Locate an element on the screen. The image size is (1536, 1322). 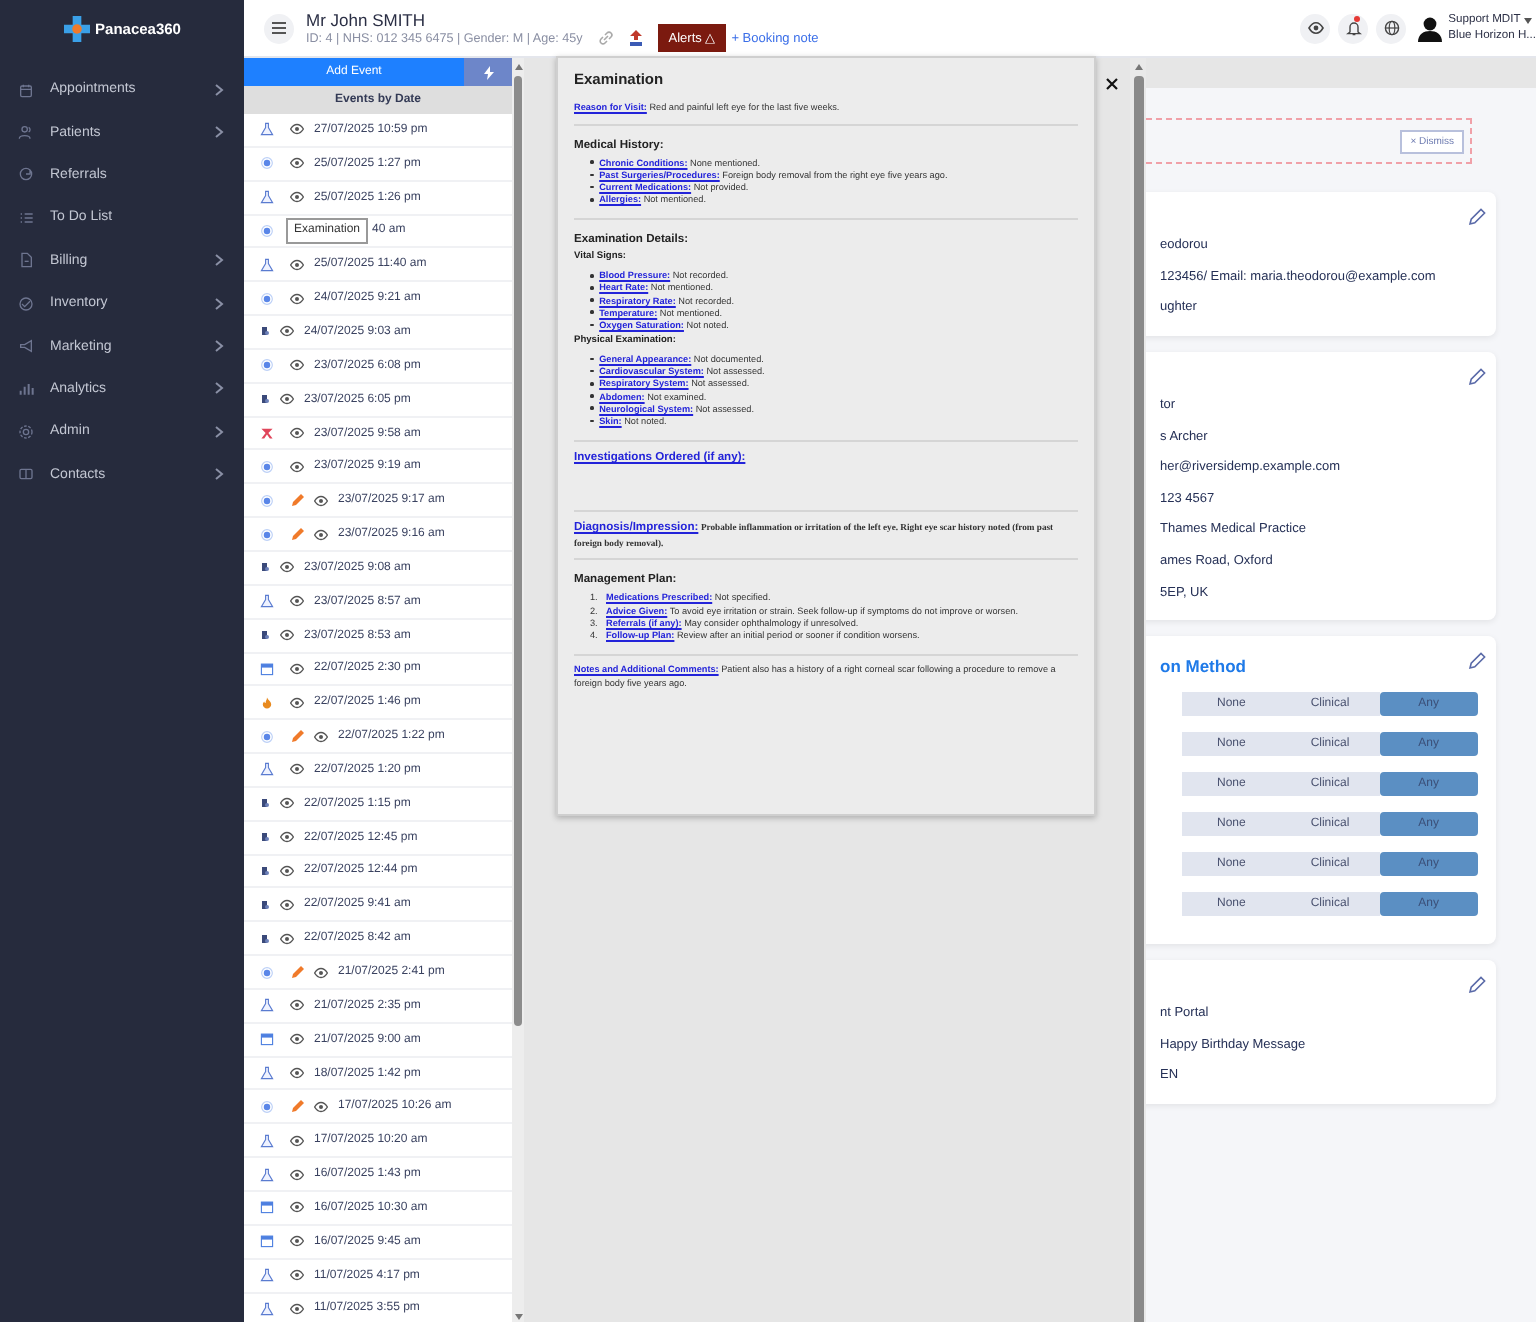
scroll-down-icon is located at coordinates (518, 1317).